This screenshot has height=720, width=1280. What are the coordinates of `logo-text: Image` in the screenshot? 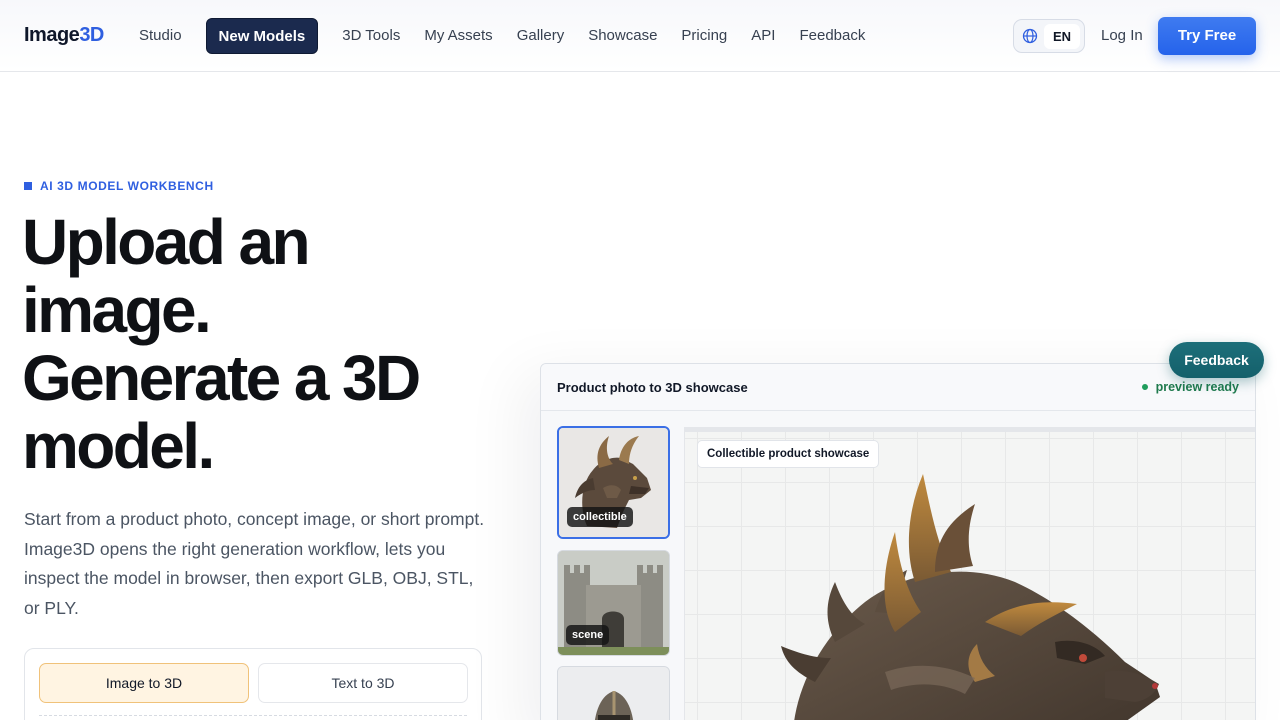 It's located at (52, 35).